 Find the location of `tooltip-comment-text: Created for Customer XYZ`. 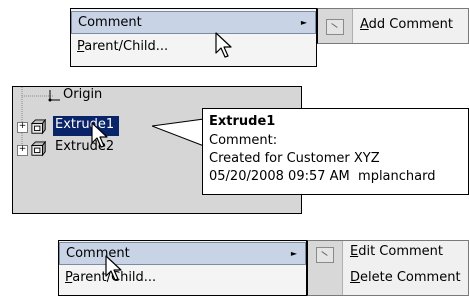

tooltip-comment-text: Created for Customer XYZ is located at coordinates (294, 158).